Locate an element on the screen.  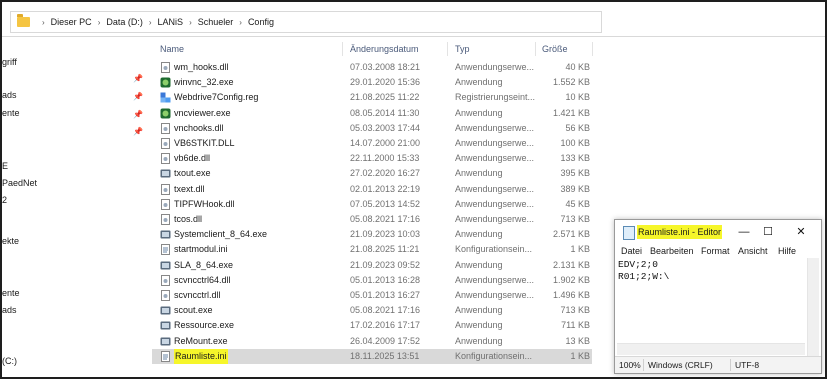
nav-item-downloads: ads is located at coordinates (9, 95).